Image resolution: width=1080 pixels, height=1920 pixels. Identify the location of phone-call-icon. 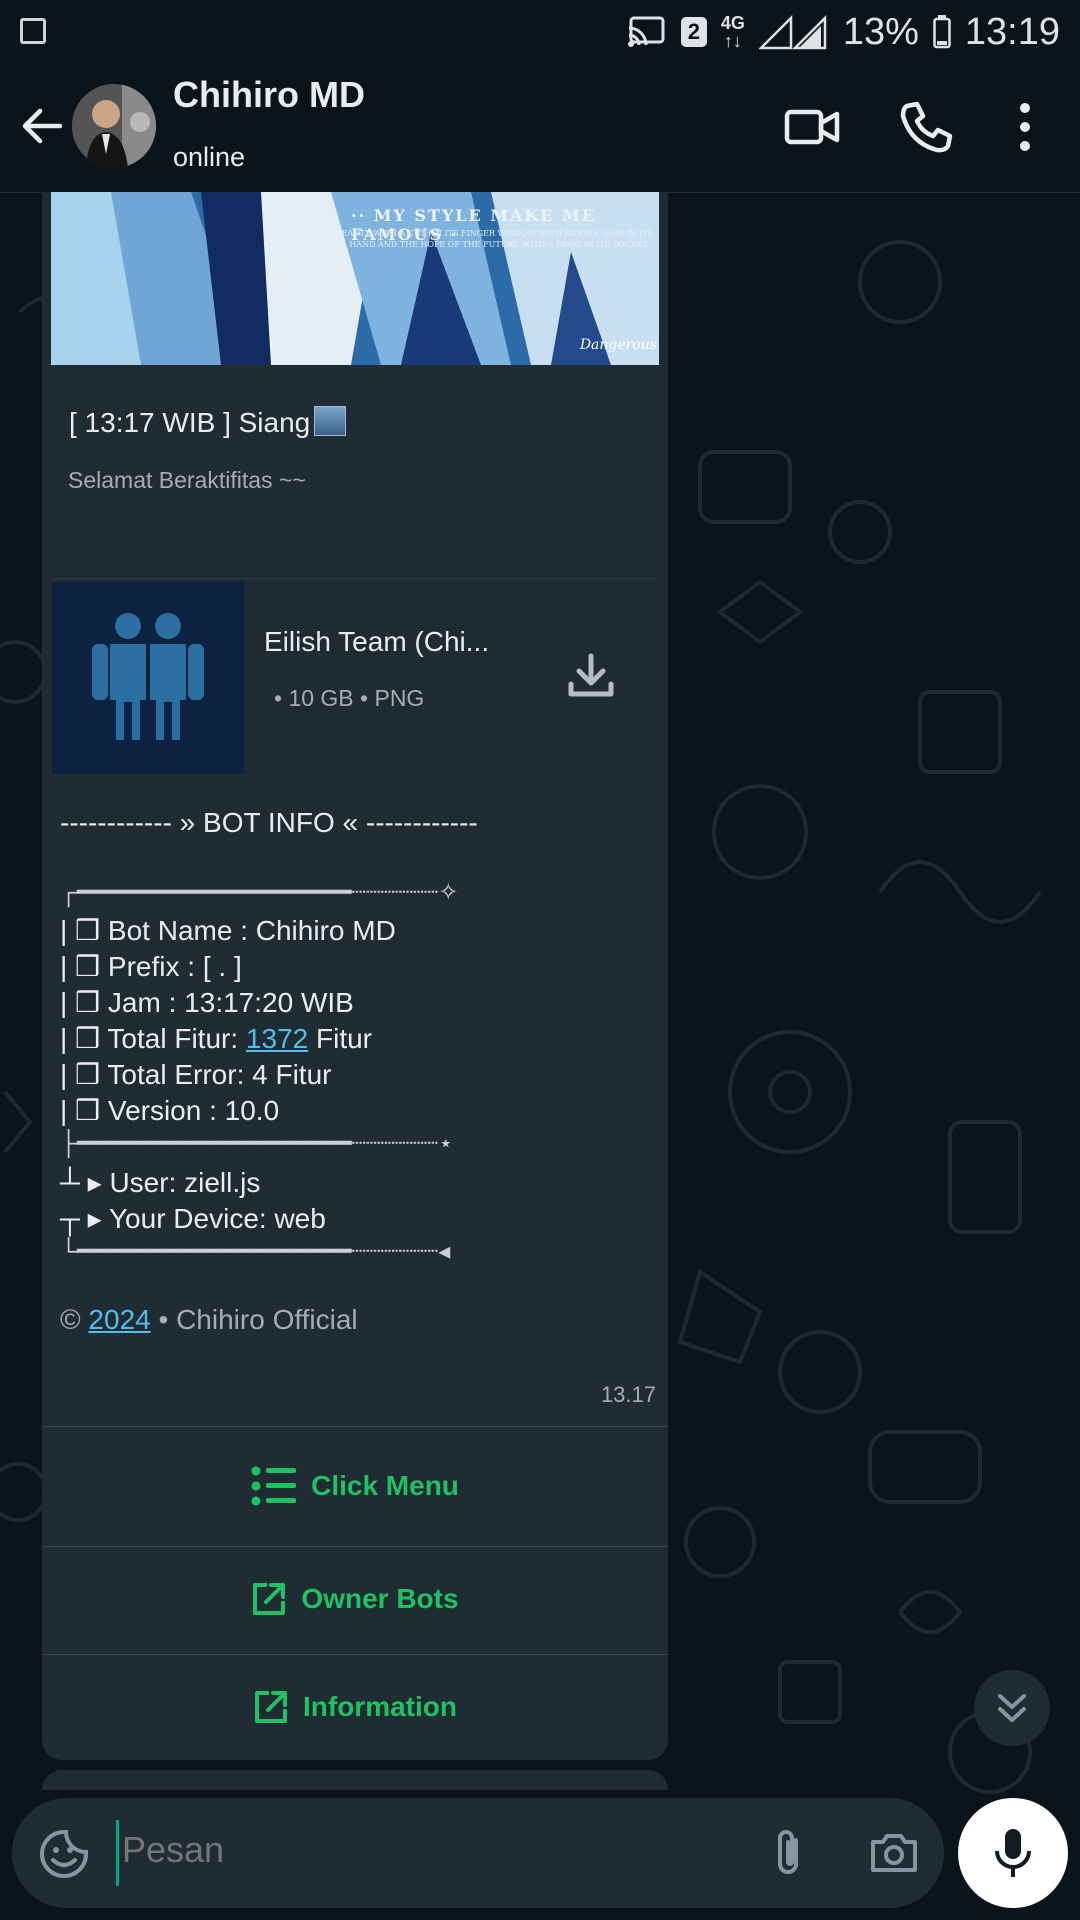
(926, 127).